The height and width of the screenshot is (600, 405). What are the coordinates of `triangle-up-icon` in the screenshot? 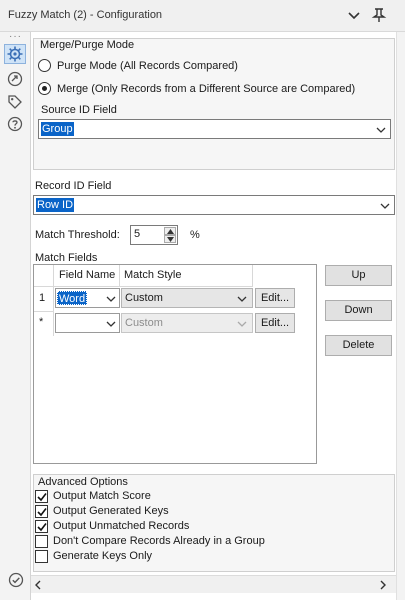 It's located at (170, 231).